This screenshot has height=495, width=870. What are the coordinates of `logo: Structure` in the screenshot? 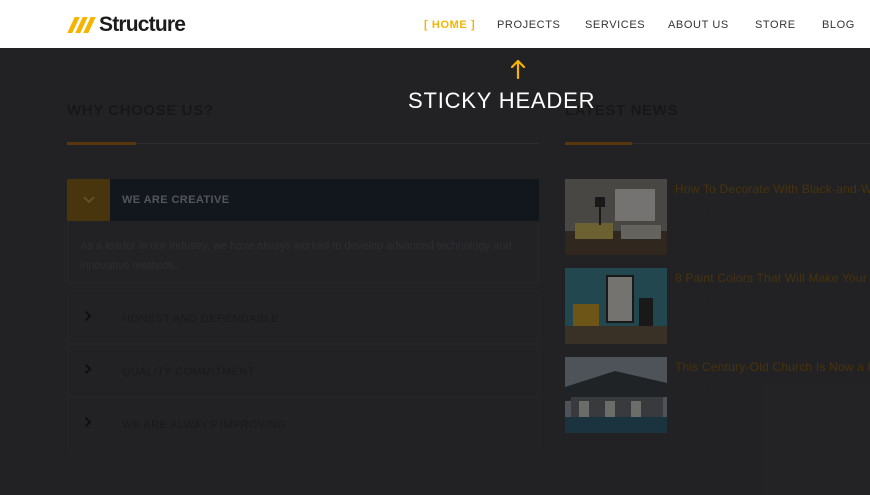 It's located at (126, 25).